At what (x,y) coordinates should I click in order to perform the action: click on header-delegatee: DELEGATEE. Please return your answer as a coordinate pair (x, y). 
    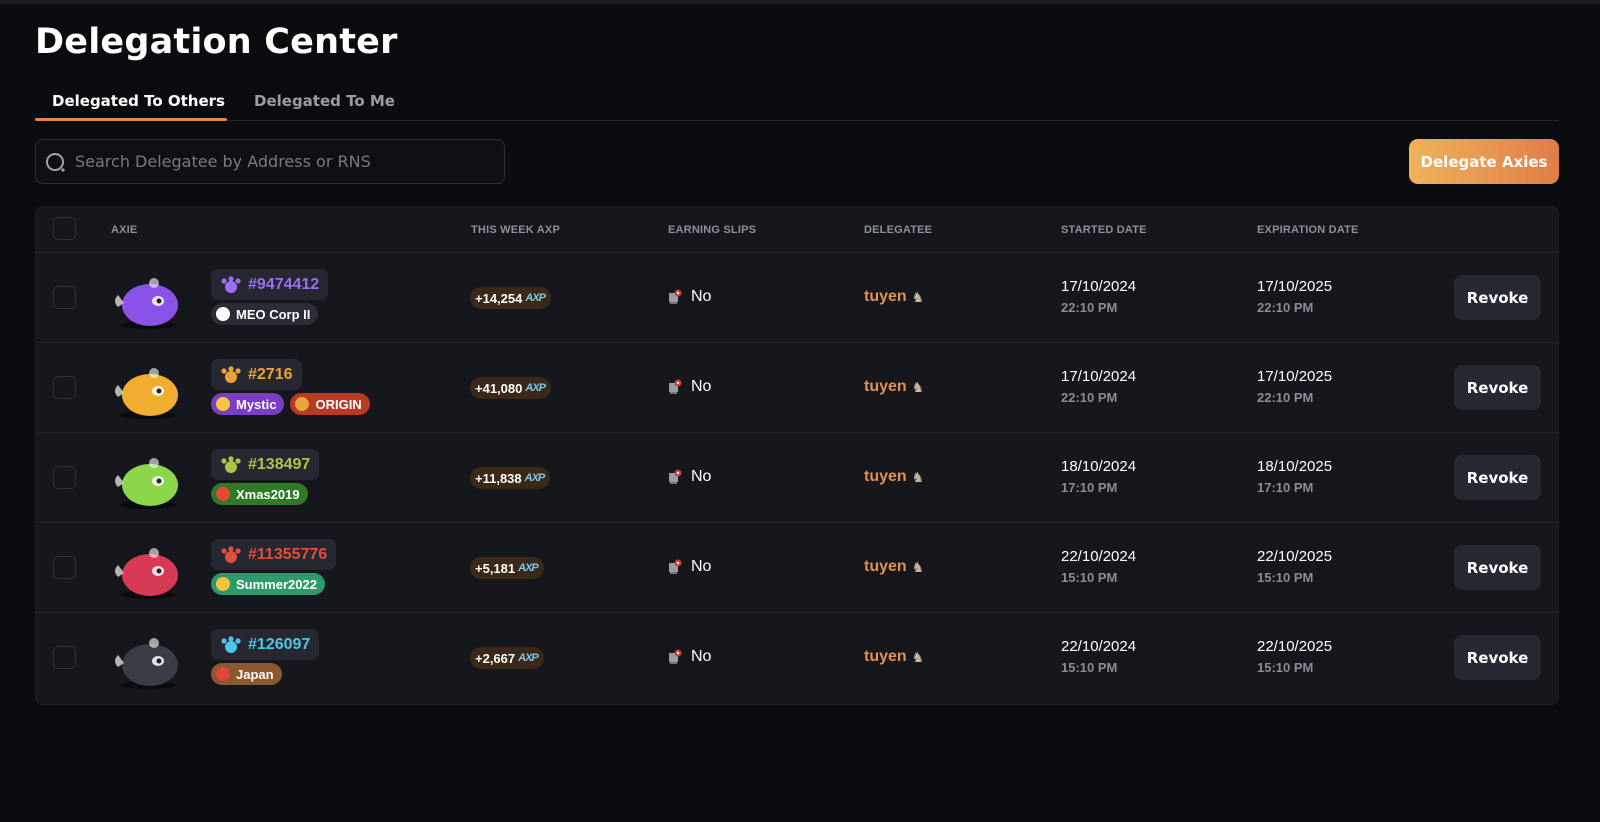
    Looking at the image, I should click on (898, 230).